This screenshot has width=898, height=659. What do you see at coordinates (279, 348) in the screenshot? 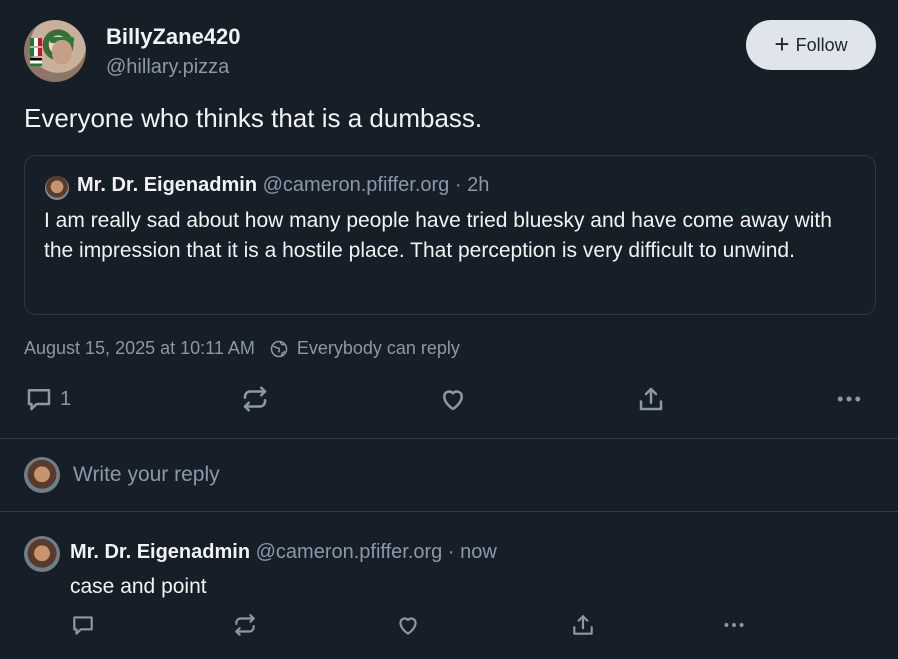
I see `globe-icon` at bounding box center [279, 348].